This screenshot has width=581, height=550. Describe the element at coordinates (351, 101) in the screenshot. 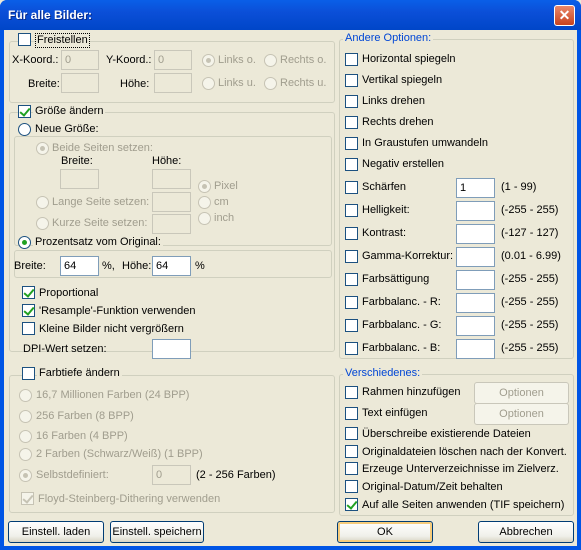

I see `rotate-left-checkbox` at that location.